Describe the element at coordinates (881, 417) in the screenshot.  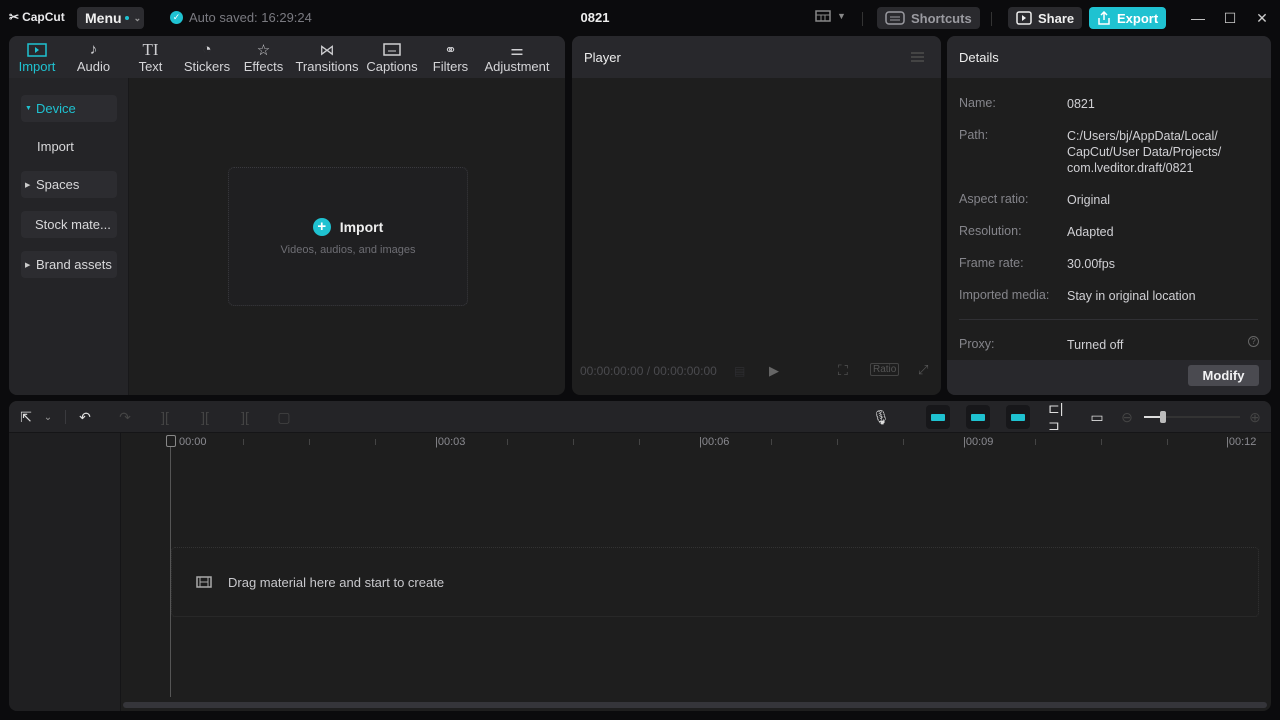
I see `microphone-icon: 🎙` at that location.